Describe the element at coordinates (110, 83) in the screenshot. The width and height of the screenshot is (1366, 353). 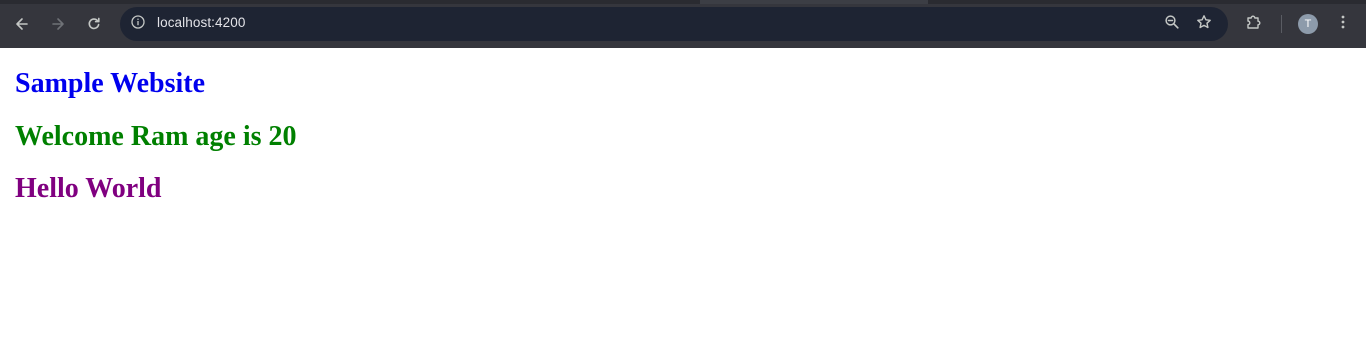
I see `sample-website-heading: Sample Website` at that location.